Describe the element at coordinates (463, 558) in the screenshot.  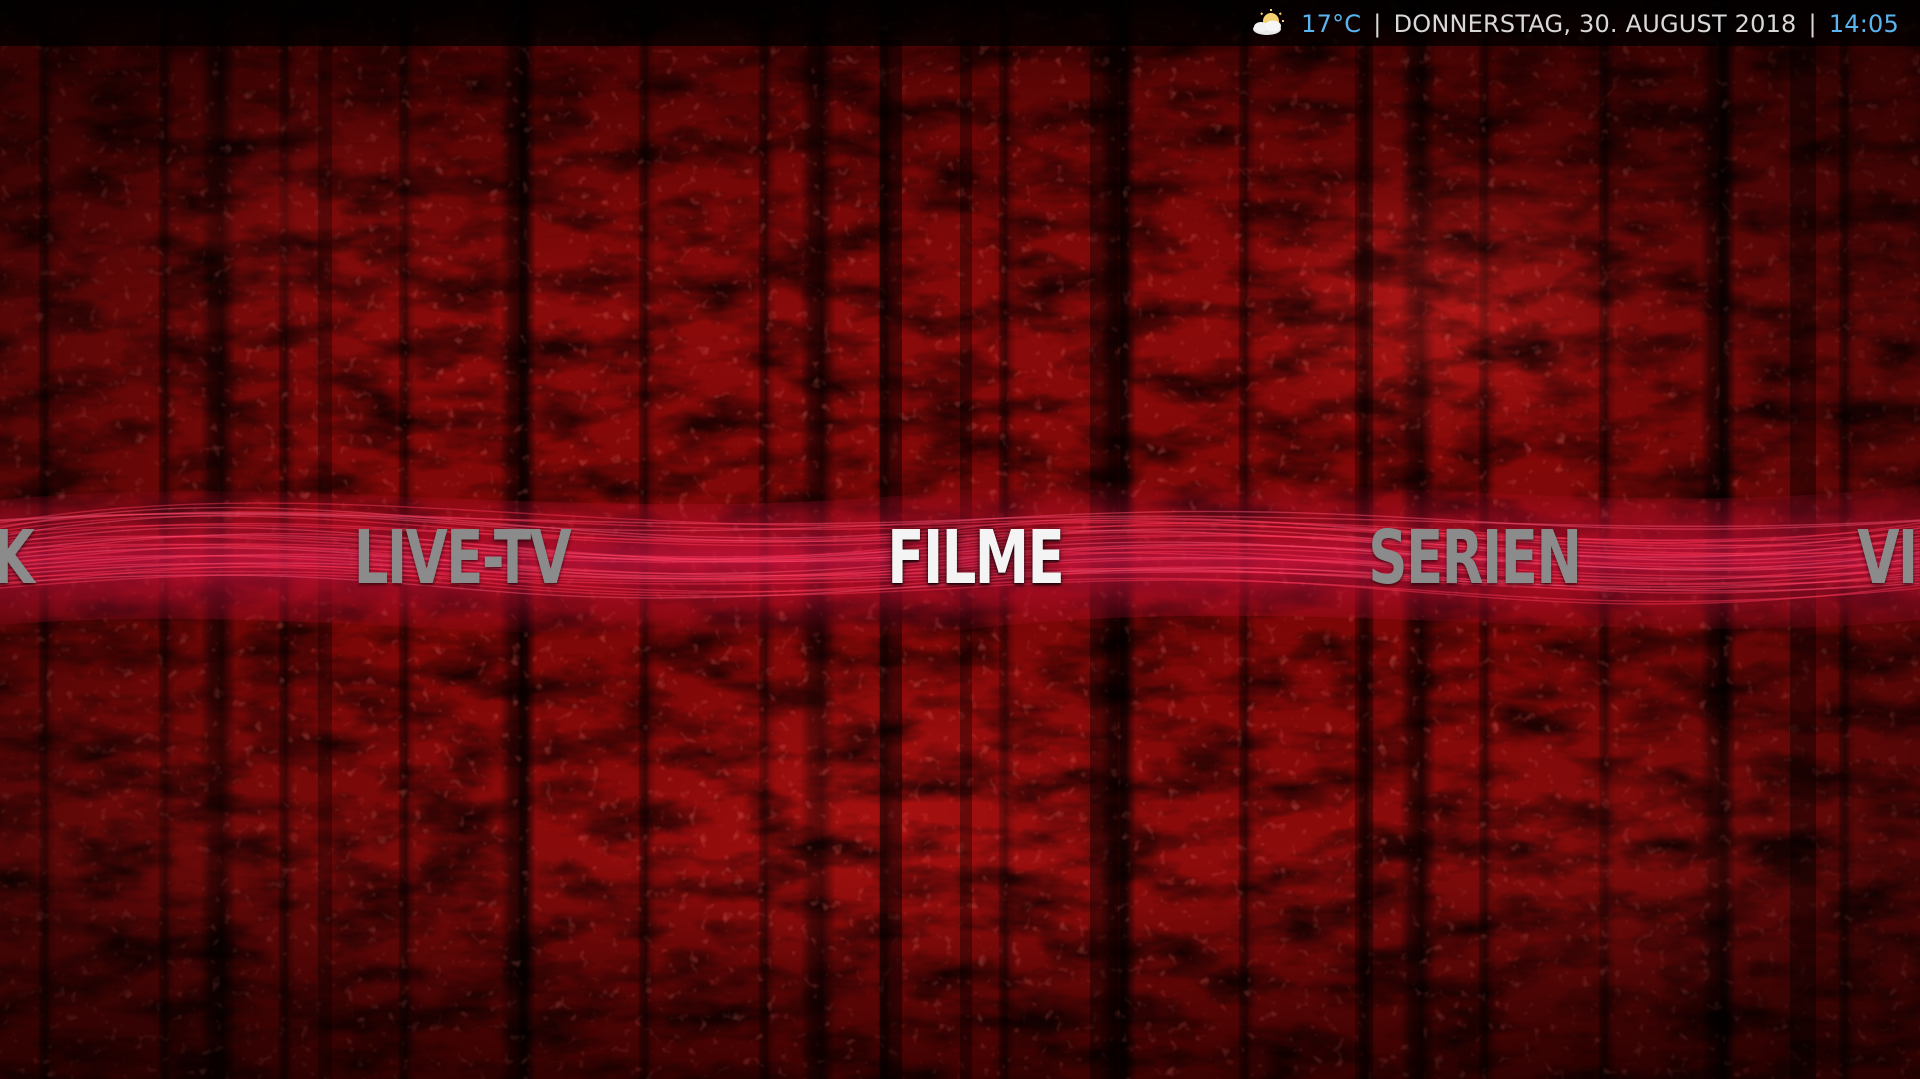
I see `menu-item-live-tv: LIVE-TV` at that location.